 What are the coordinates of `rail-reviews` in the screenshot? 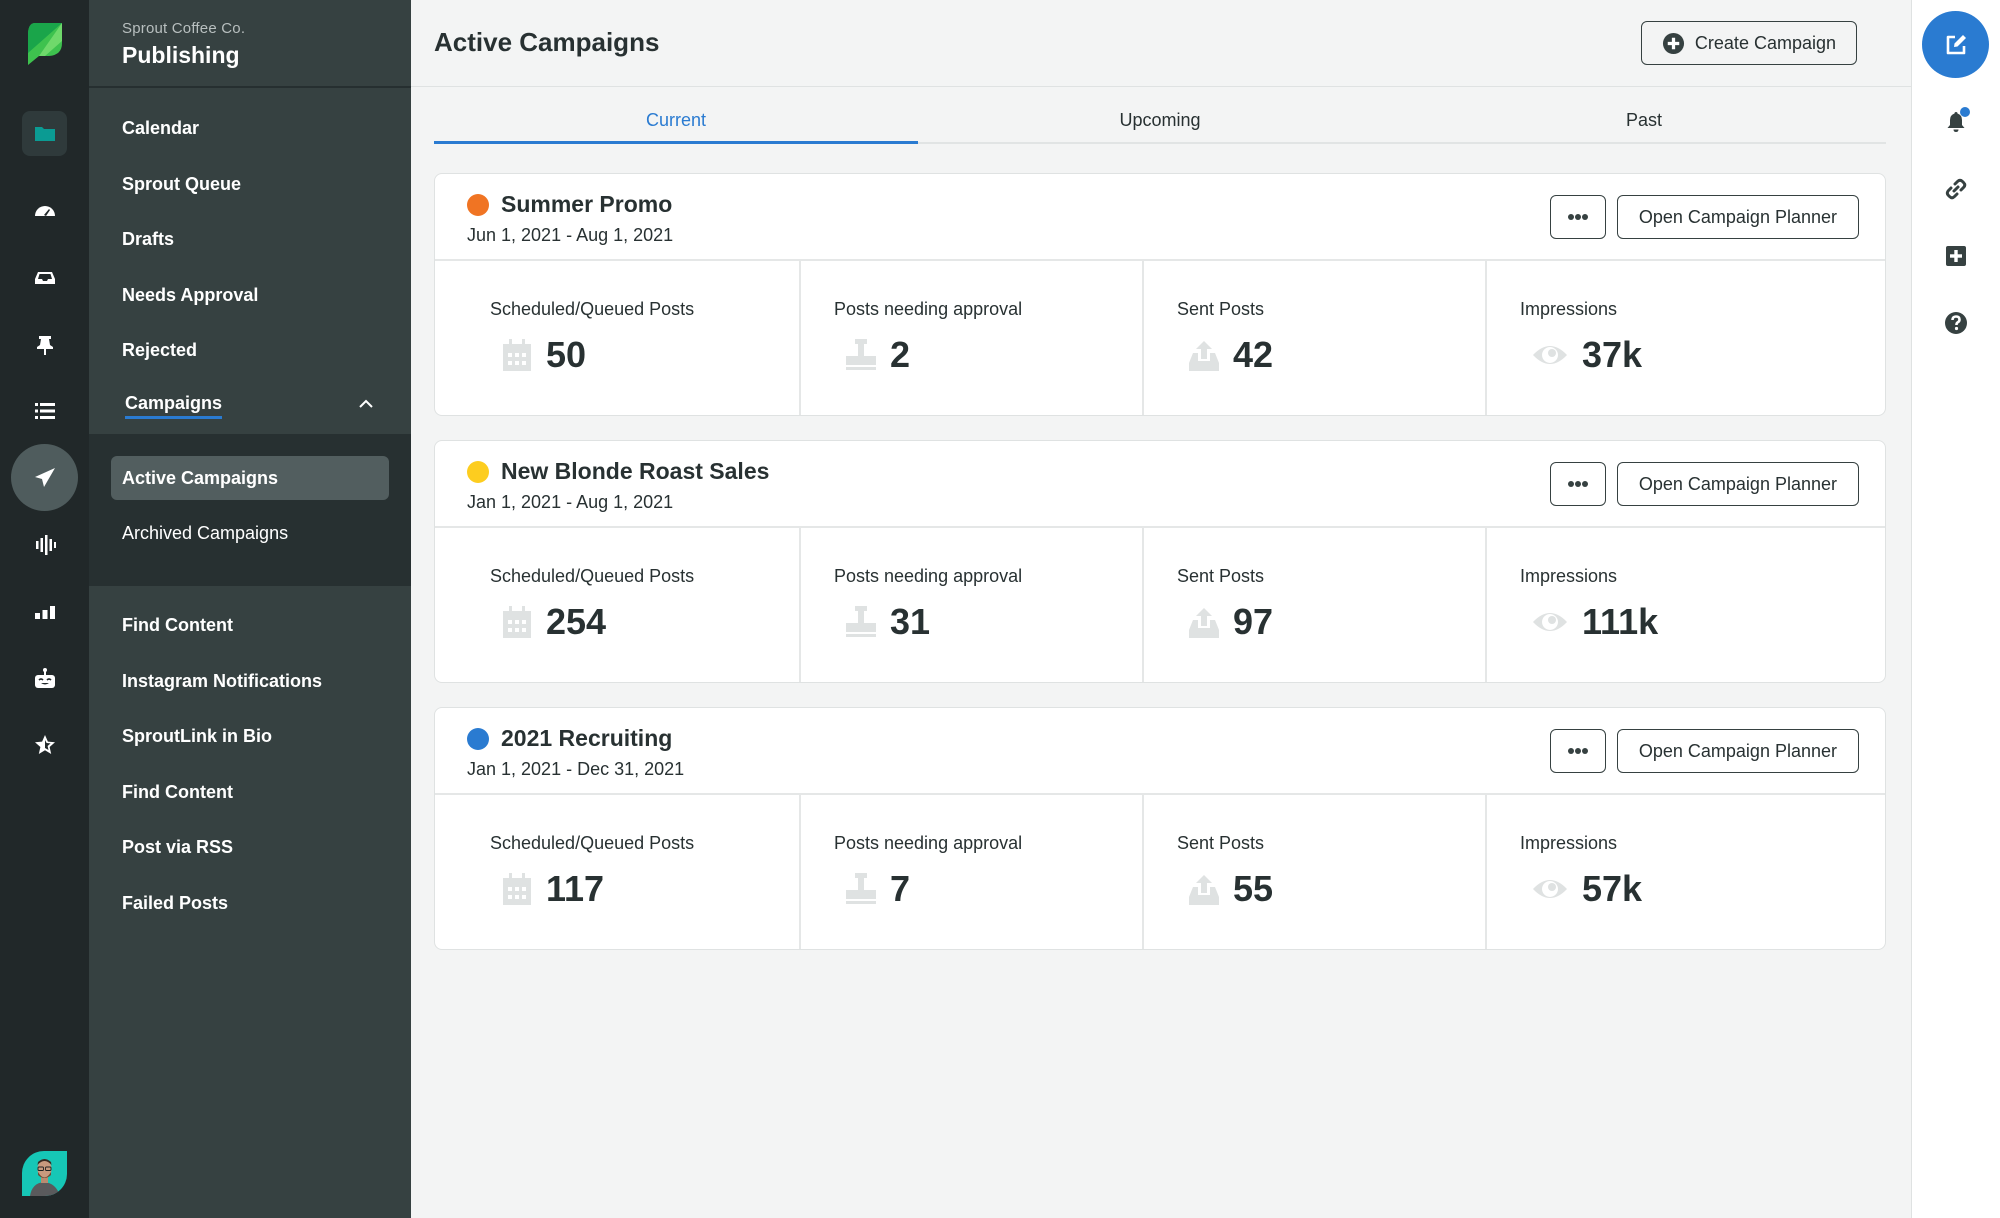 It's located at (44, 744).